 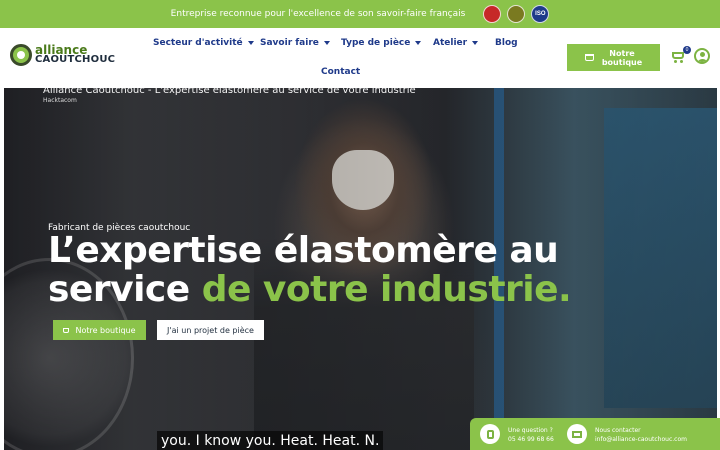 I want to click on site-logo: alliance CAOUTCHOUC, so click(x=62, y=55).